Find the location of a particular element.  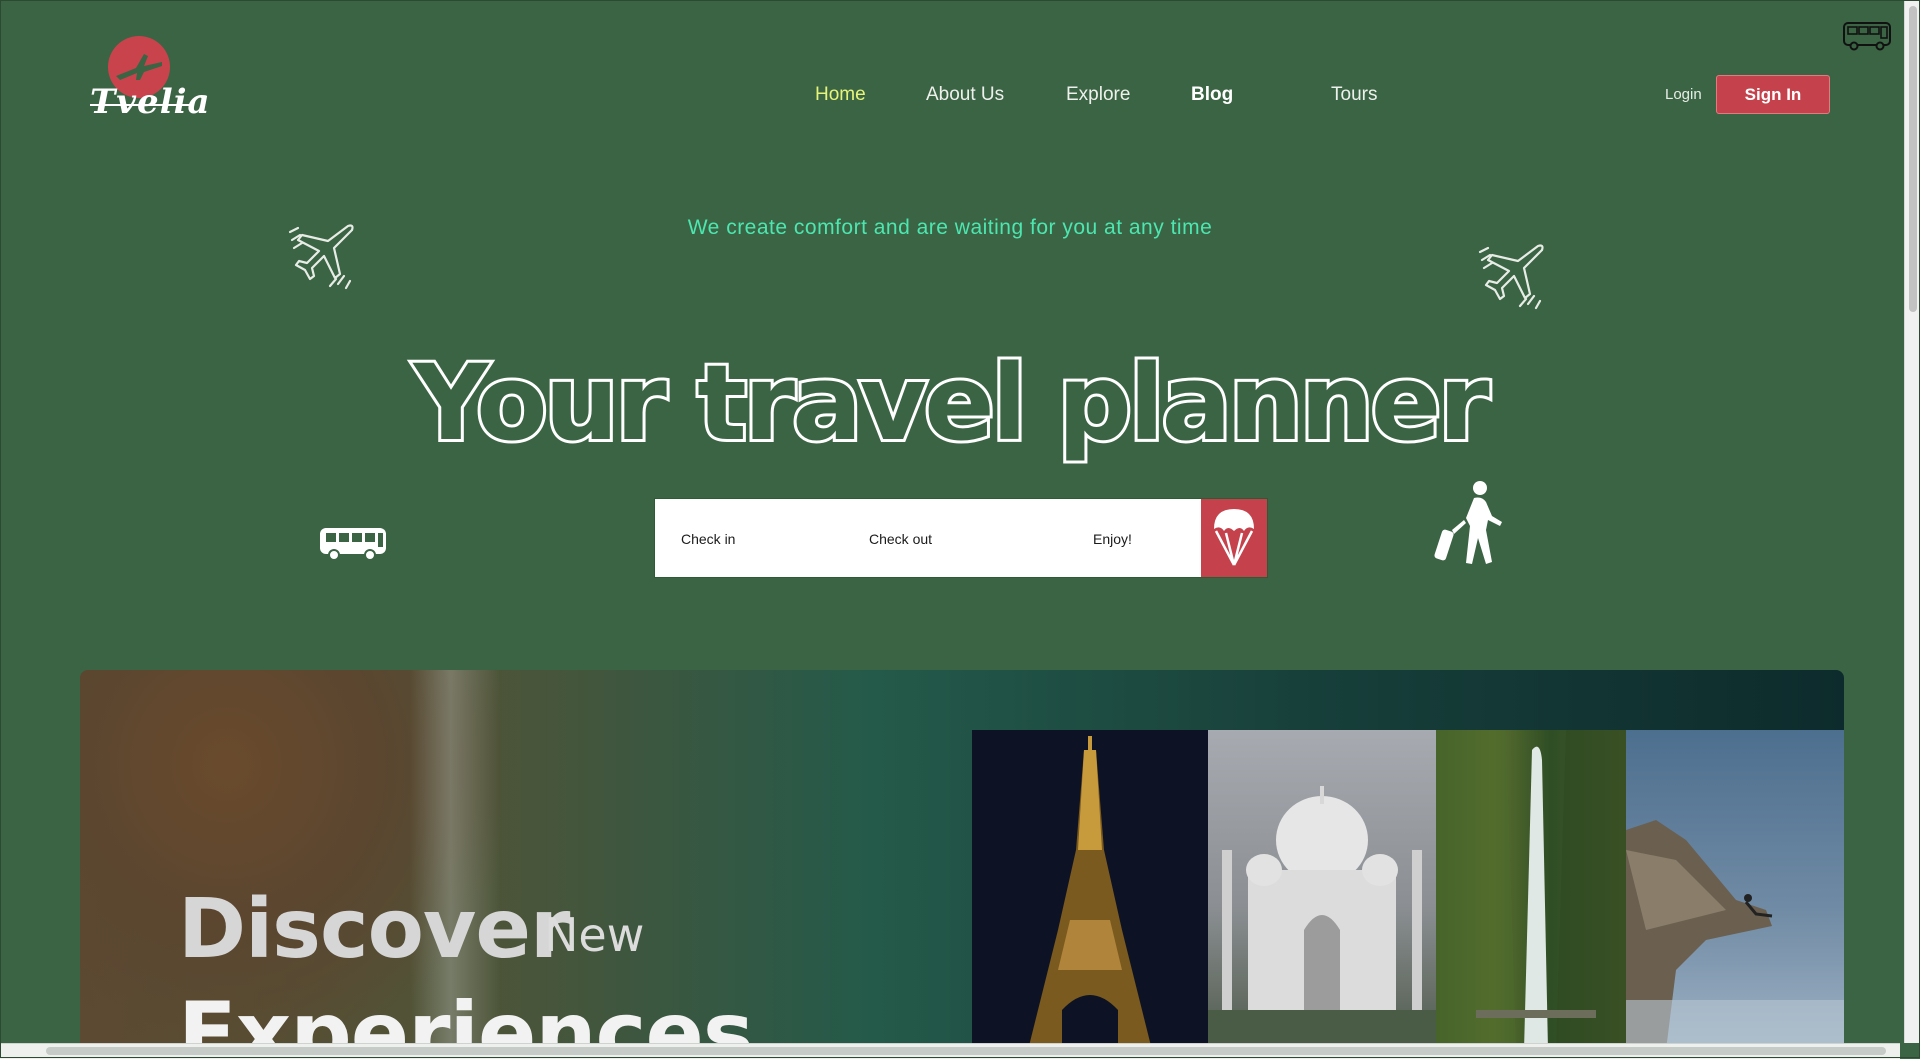

photo-cliff-edge is located at coordinates (1735, 890).